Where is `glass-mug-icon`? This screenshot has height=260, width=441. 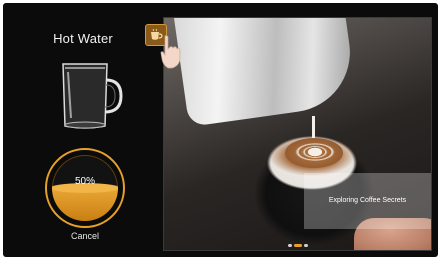 glass-mug-icon is located at coordinates (92, 96).